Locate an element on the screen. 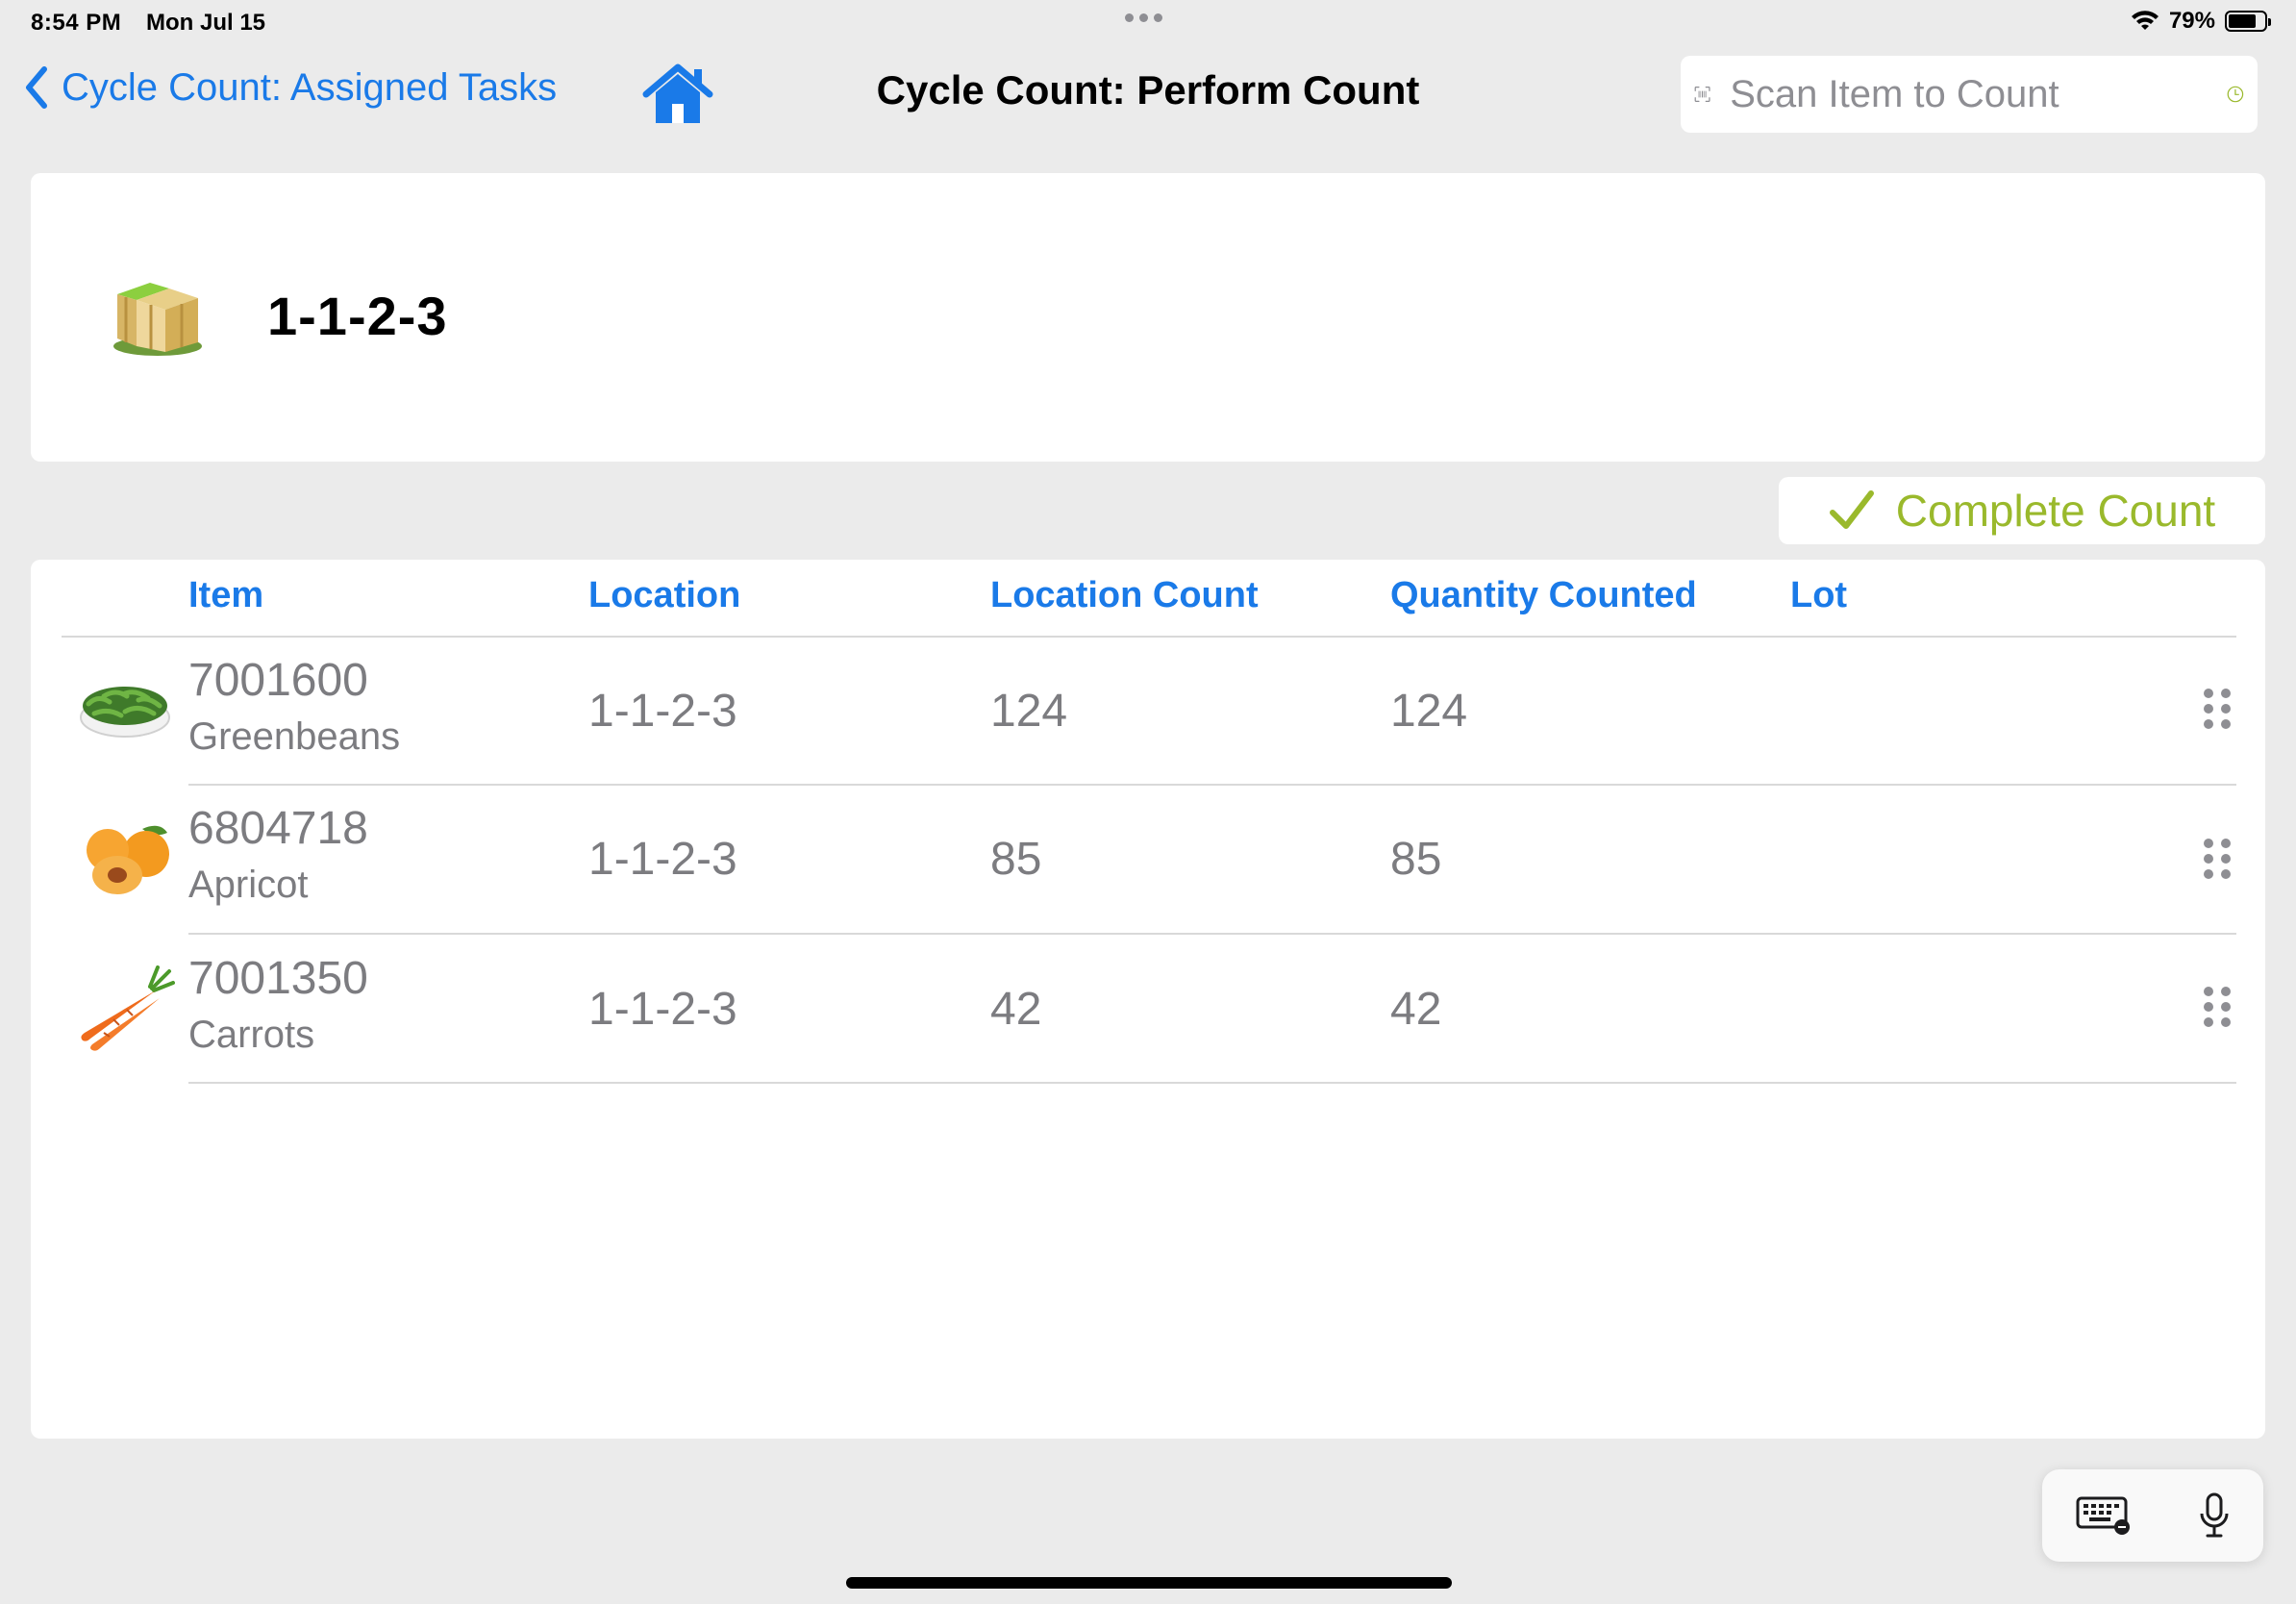  item-name: Greenbeans is located at coordinates (294, 736).